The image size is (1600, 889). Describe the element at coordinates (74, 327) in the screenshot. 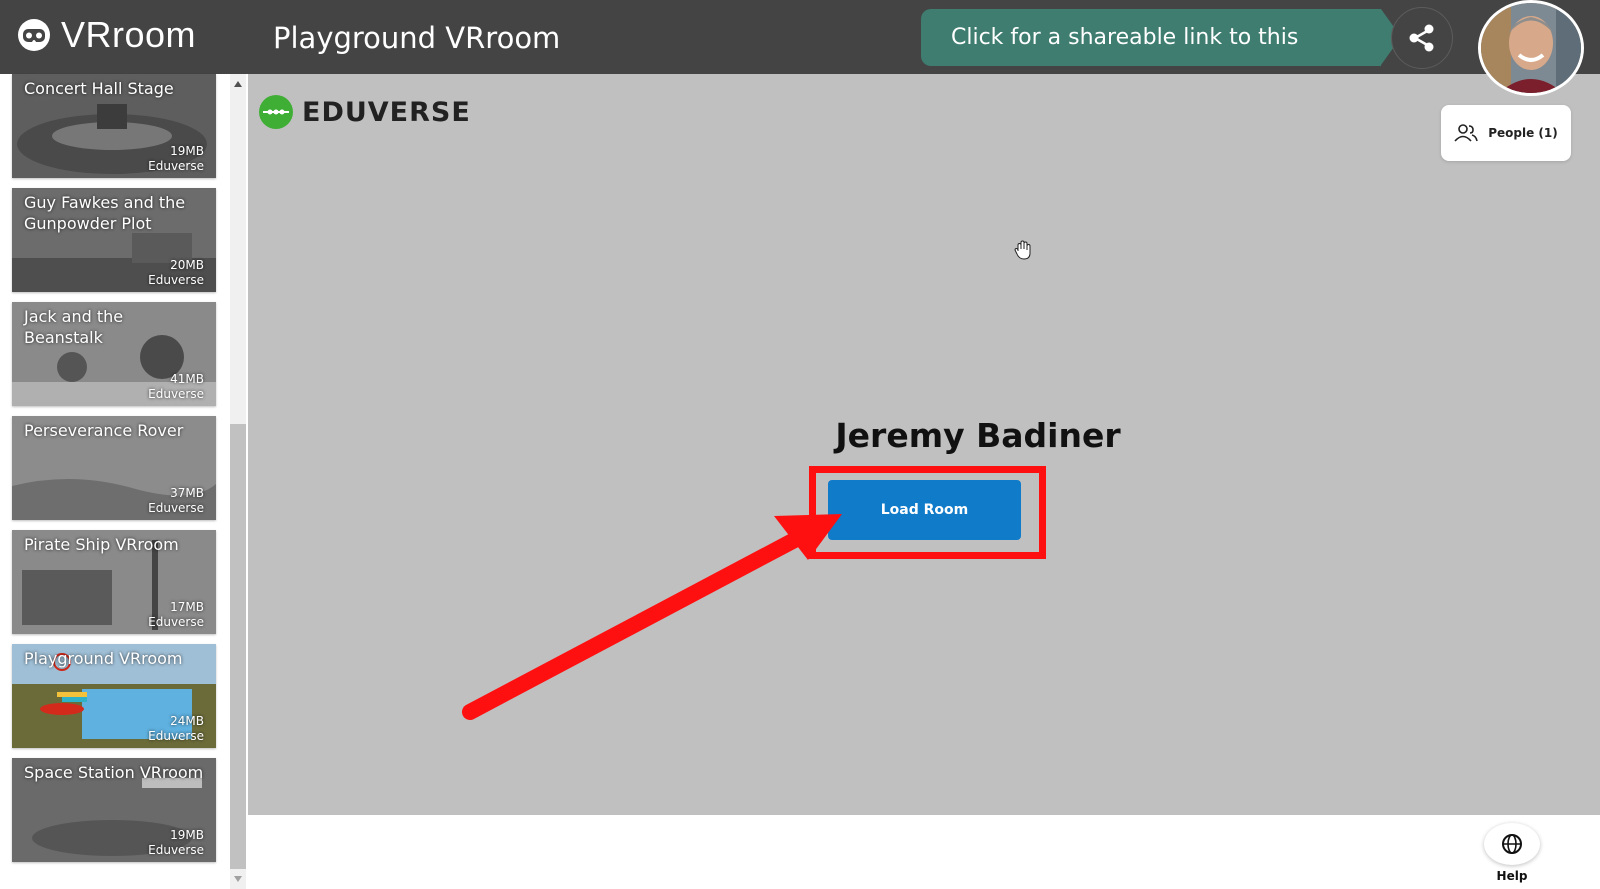

I see `room-name: Jack and the Beanstalk` at that location.